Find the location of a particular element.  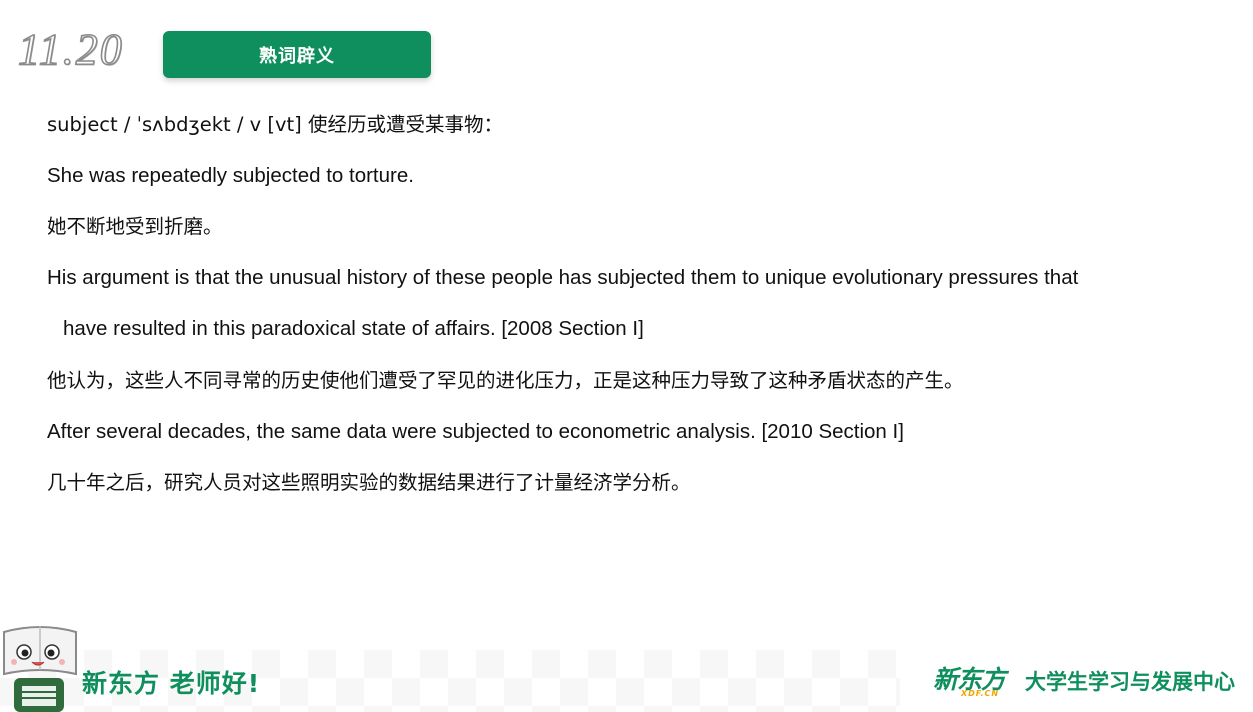

date-label: 11.20 is located at coordinates (70, 49).